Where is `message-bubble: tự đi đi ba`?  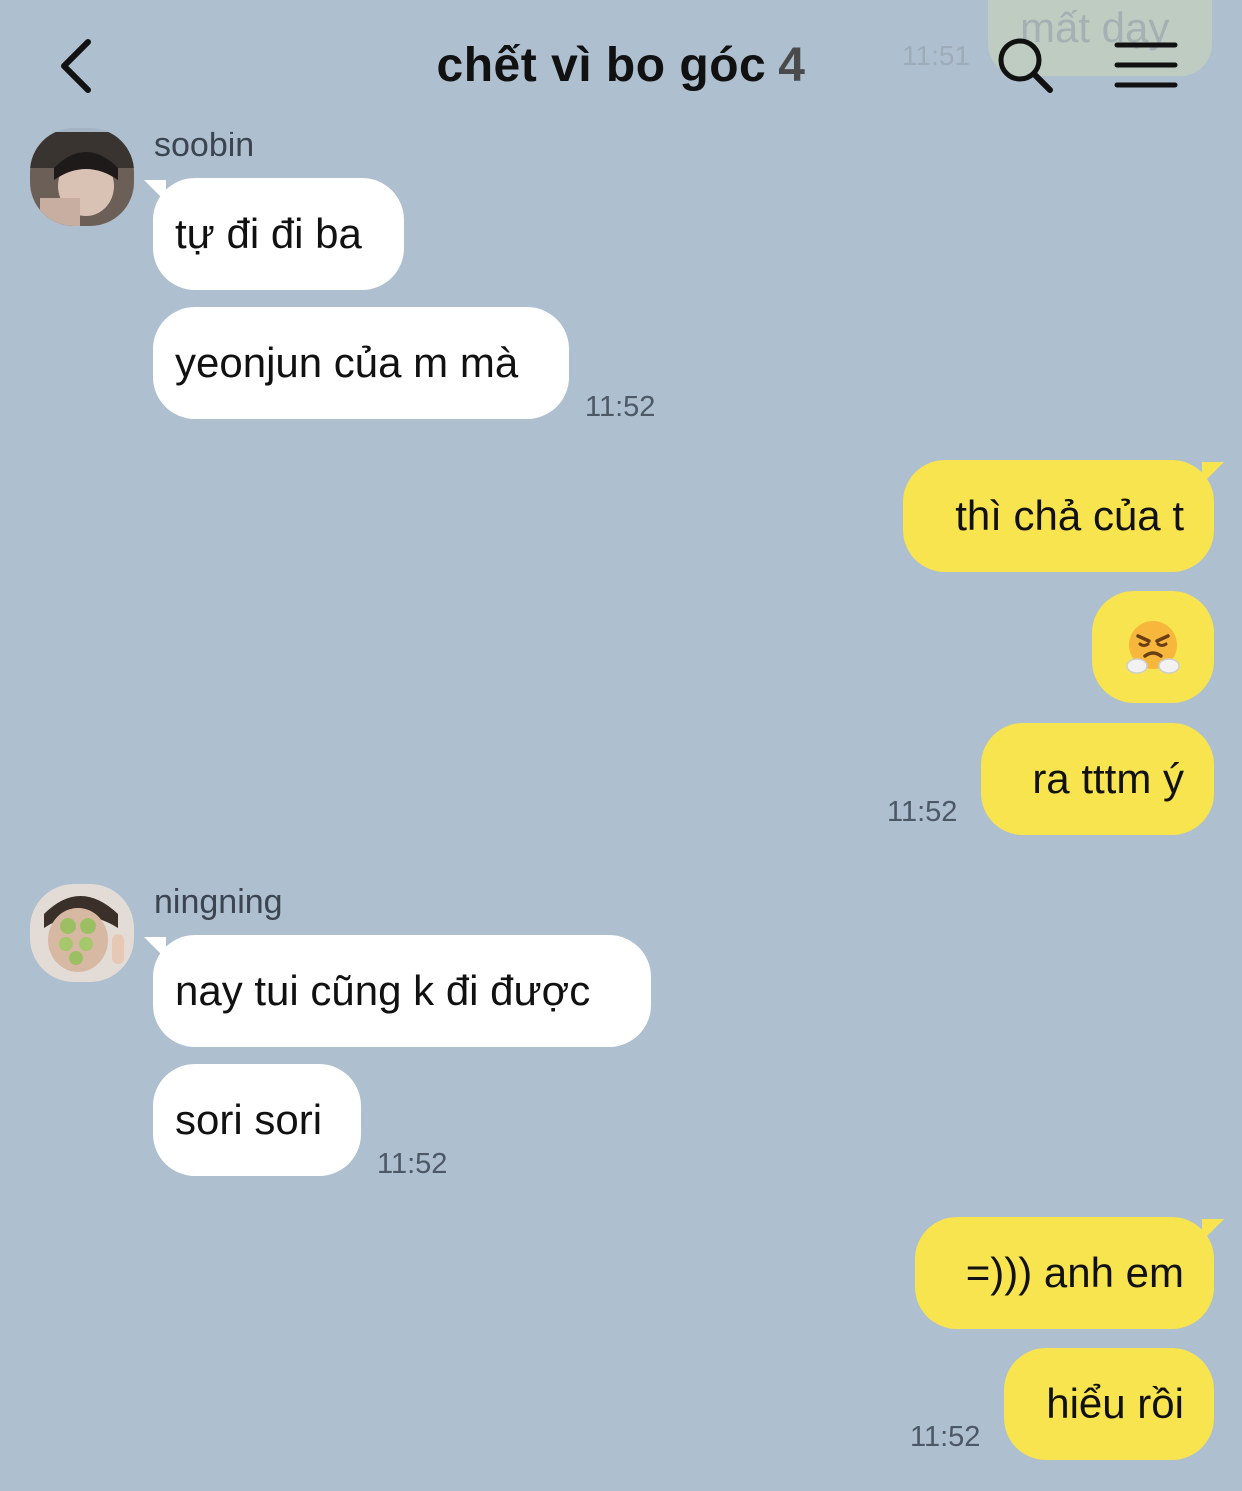
message-bubble: tự đi đi ba is located at coordinates (278, 234).